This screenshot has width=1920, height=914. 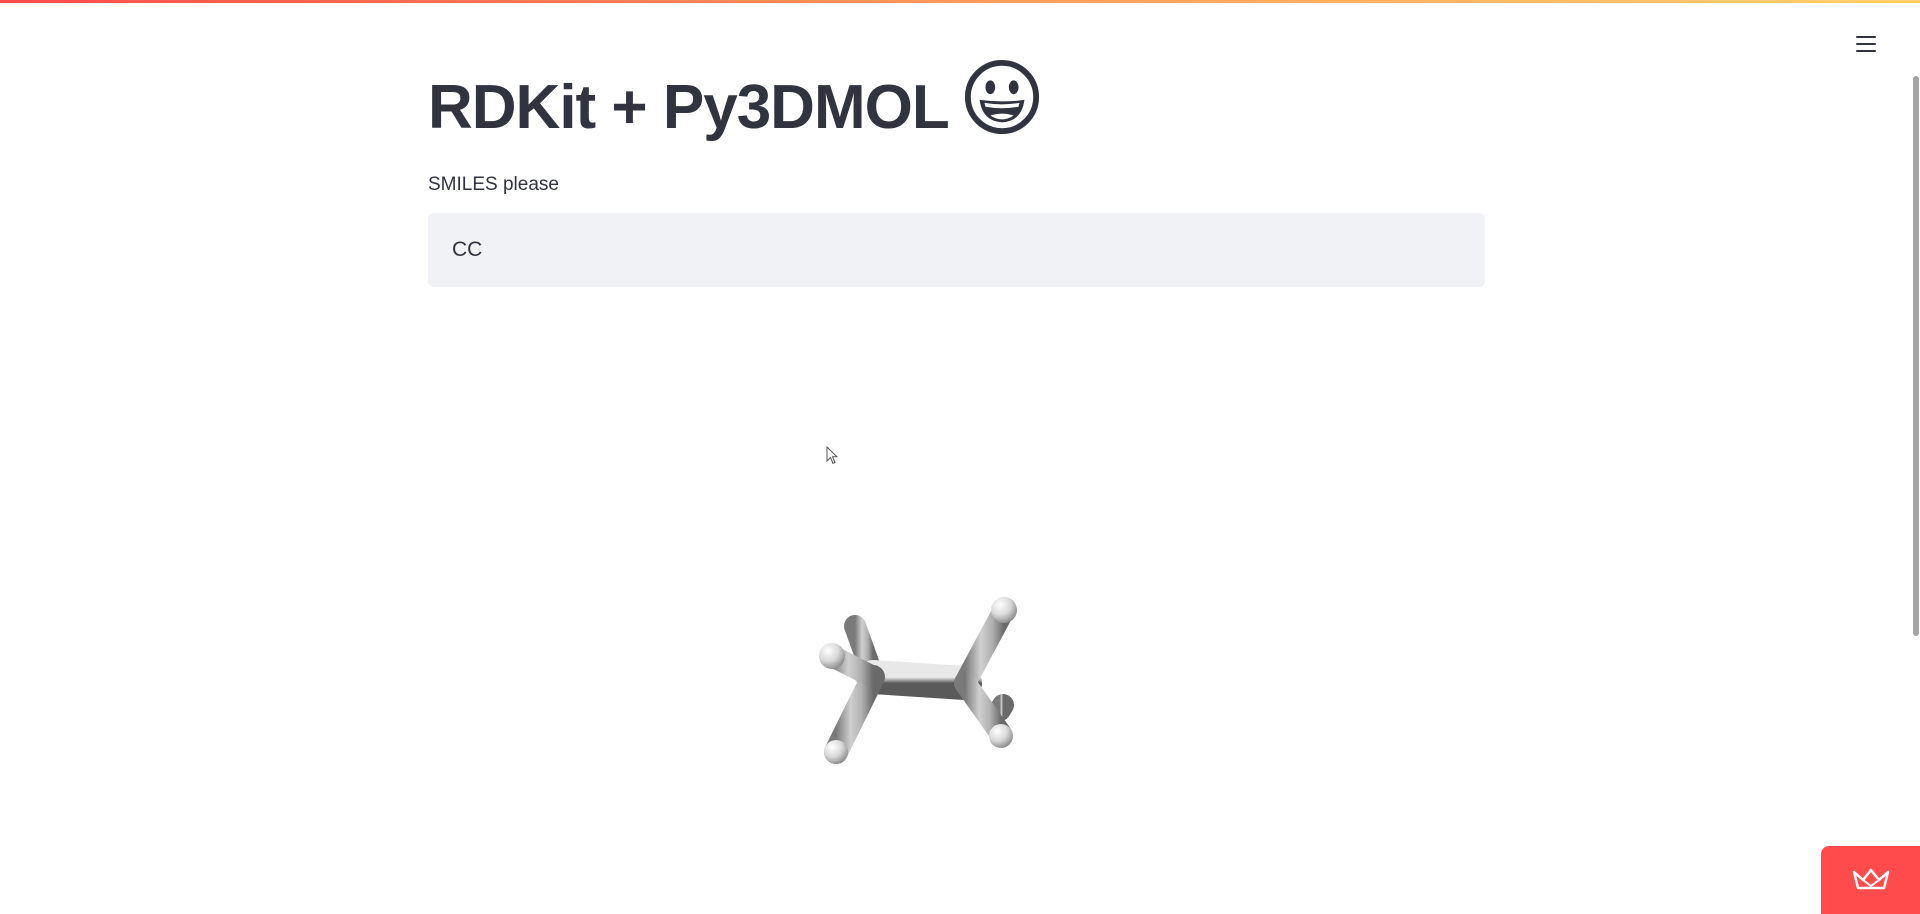 I want to click on streamlit-badge-button, so click(x=1870, y=880).